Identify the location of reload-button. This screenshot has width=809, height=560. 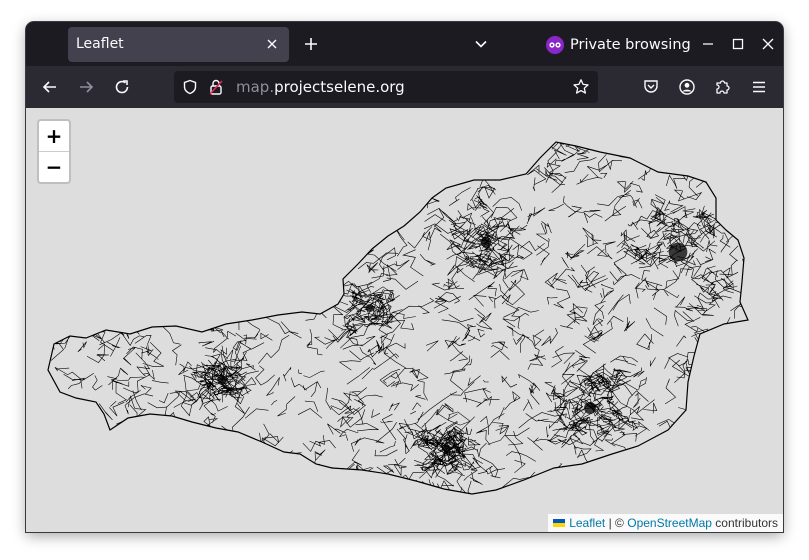
(122, 87).